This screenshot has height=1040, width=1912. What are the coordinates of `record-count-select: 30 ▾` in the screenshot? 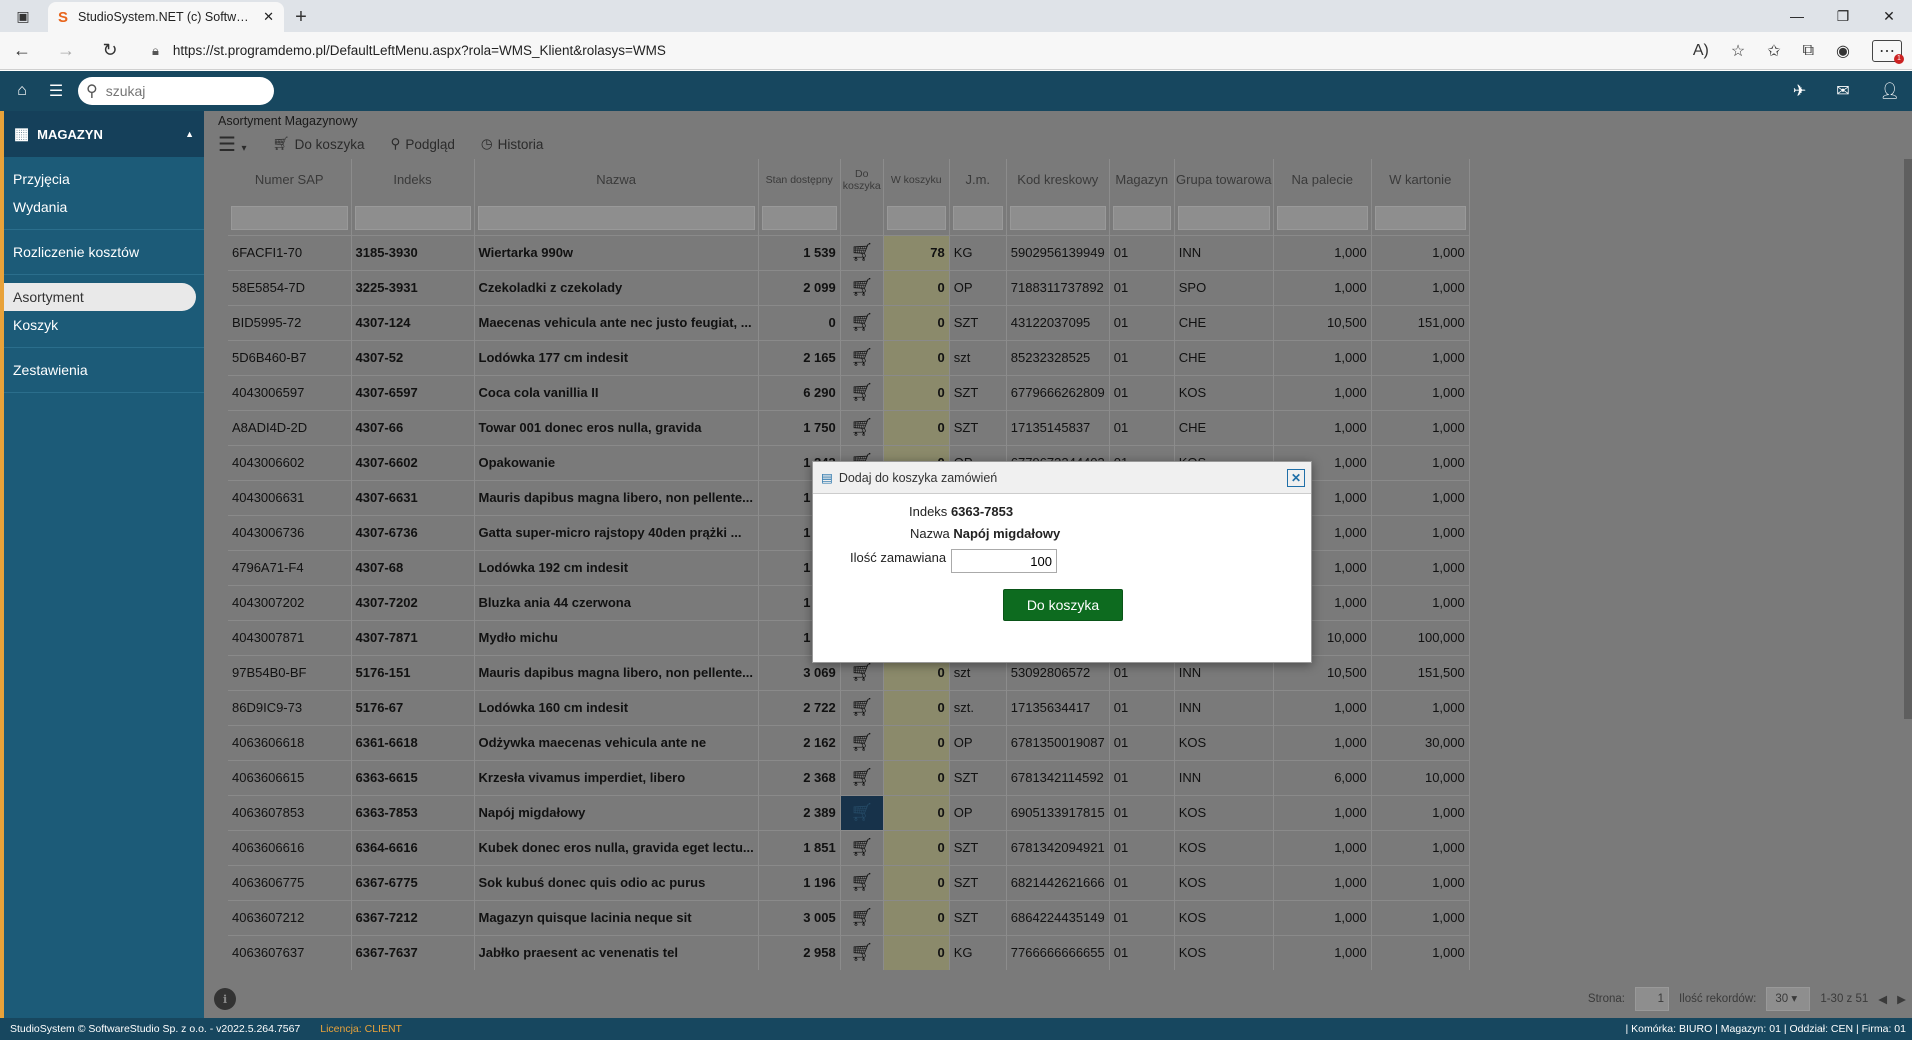 It's located at (1788, 999).